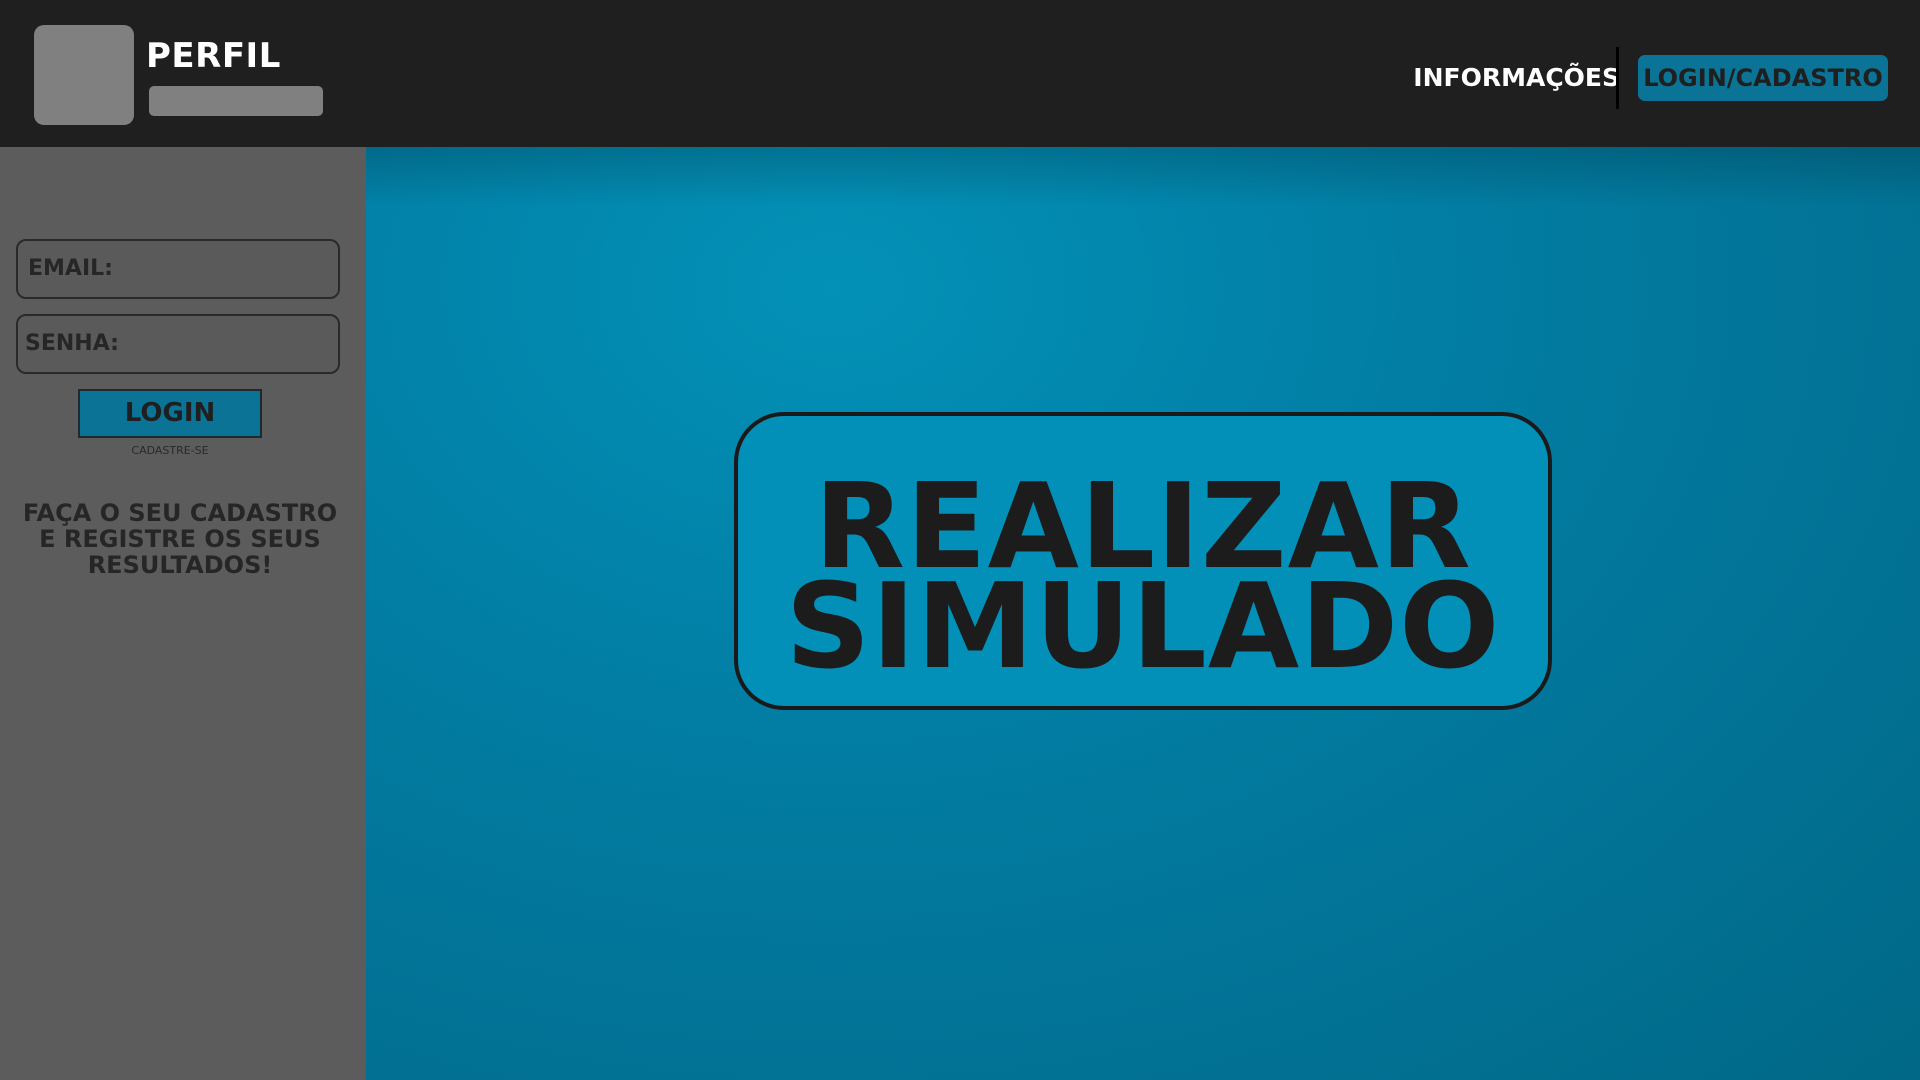  I want to click on email-field: Email:, so click(178, 269).